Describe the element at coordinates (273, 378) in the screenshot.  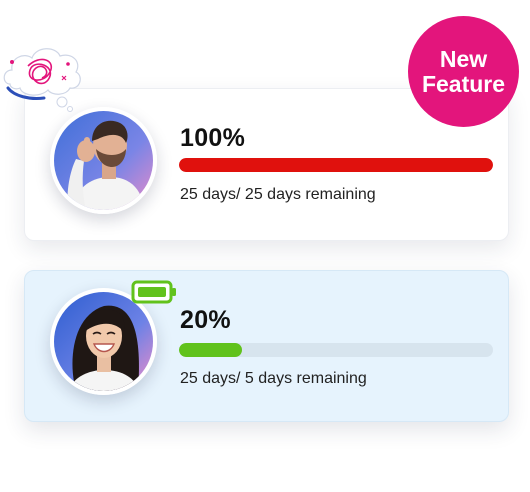
I see `days-remaining-text: 25 days/ 5 days remaining` at that location.